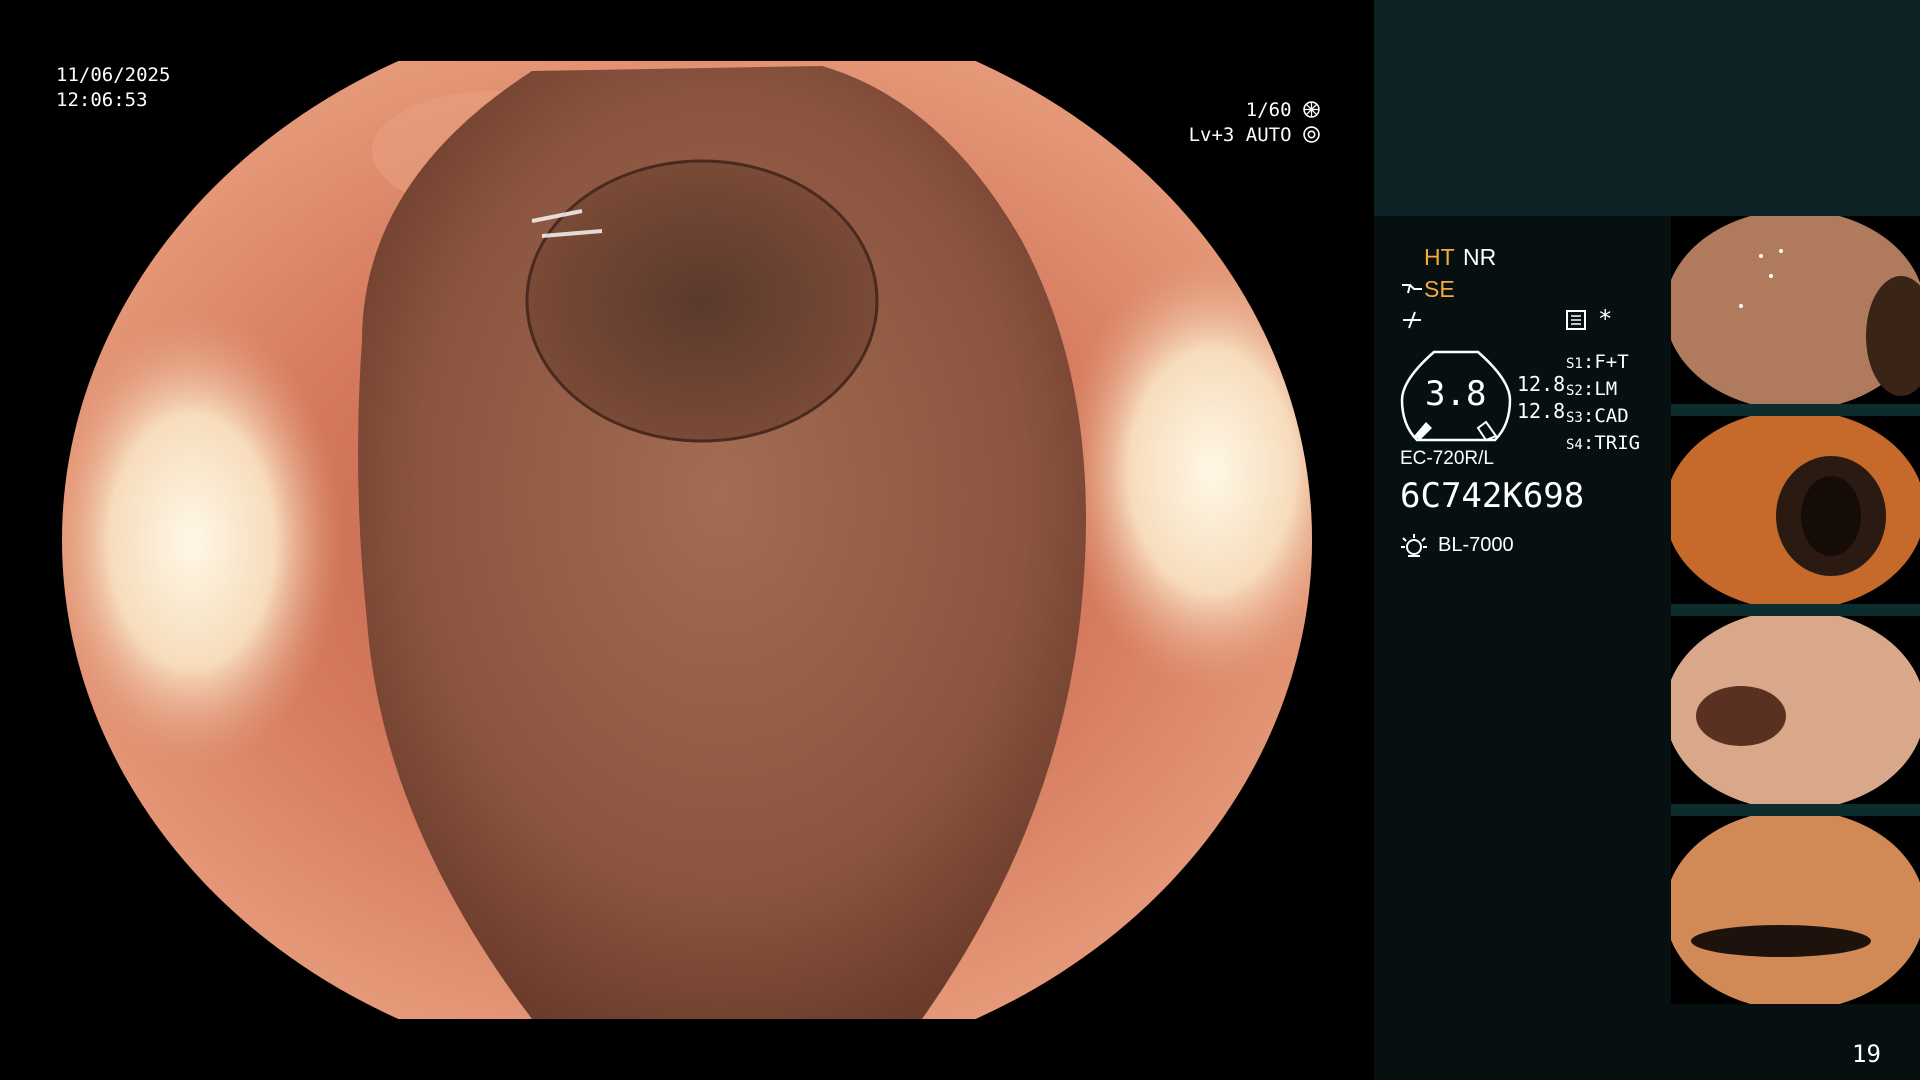 The image size is (1920, 1080). I want to click on exposure-display: 1/60 Lv+3 AUTO, so click(1235, 123).